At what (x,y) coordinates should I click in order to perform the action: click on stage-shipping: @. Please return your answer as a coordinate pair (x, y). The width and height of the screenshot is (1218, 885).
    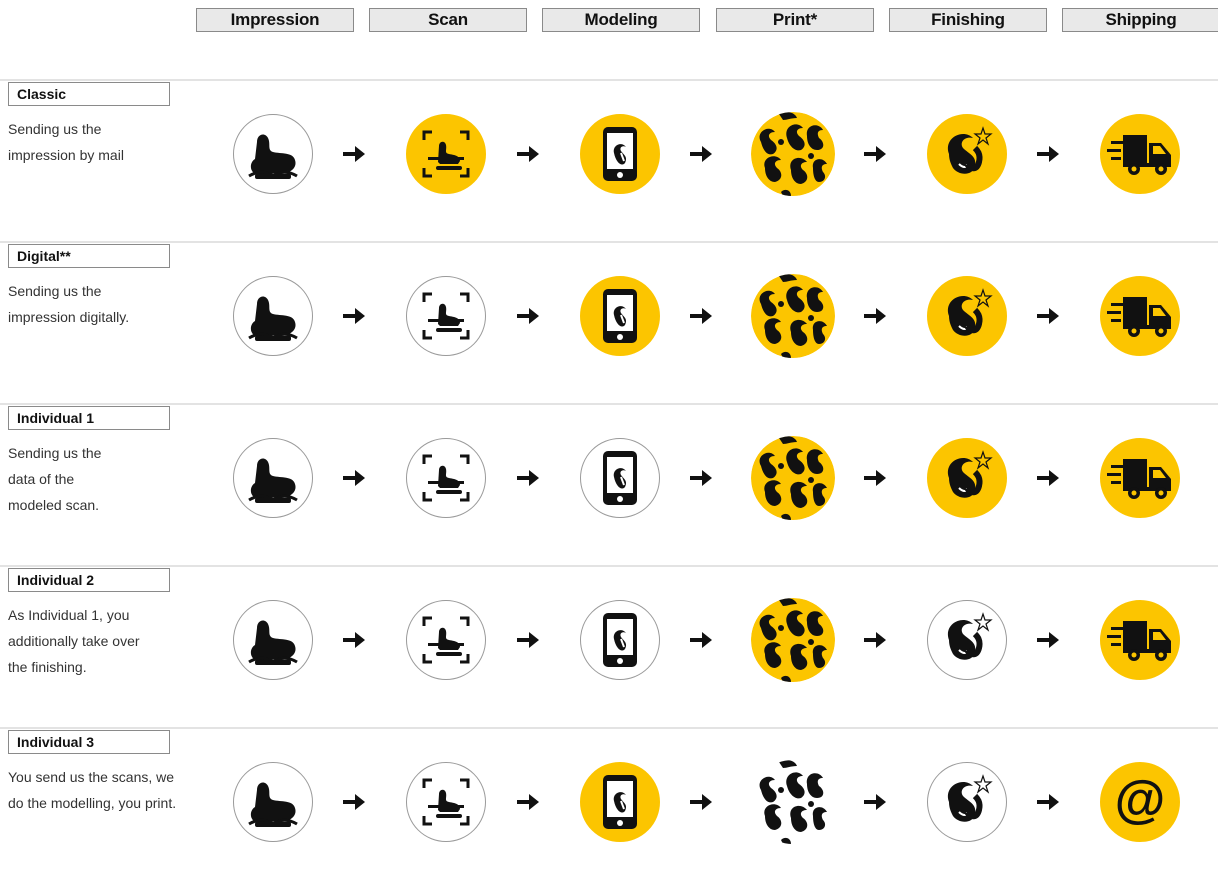
    Looking at the image, I should click on (1140, 802).